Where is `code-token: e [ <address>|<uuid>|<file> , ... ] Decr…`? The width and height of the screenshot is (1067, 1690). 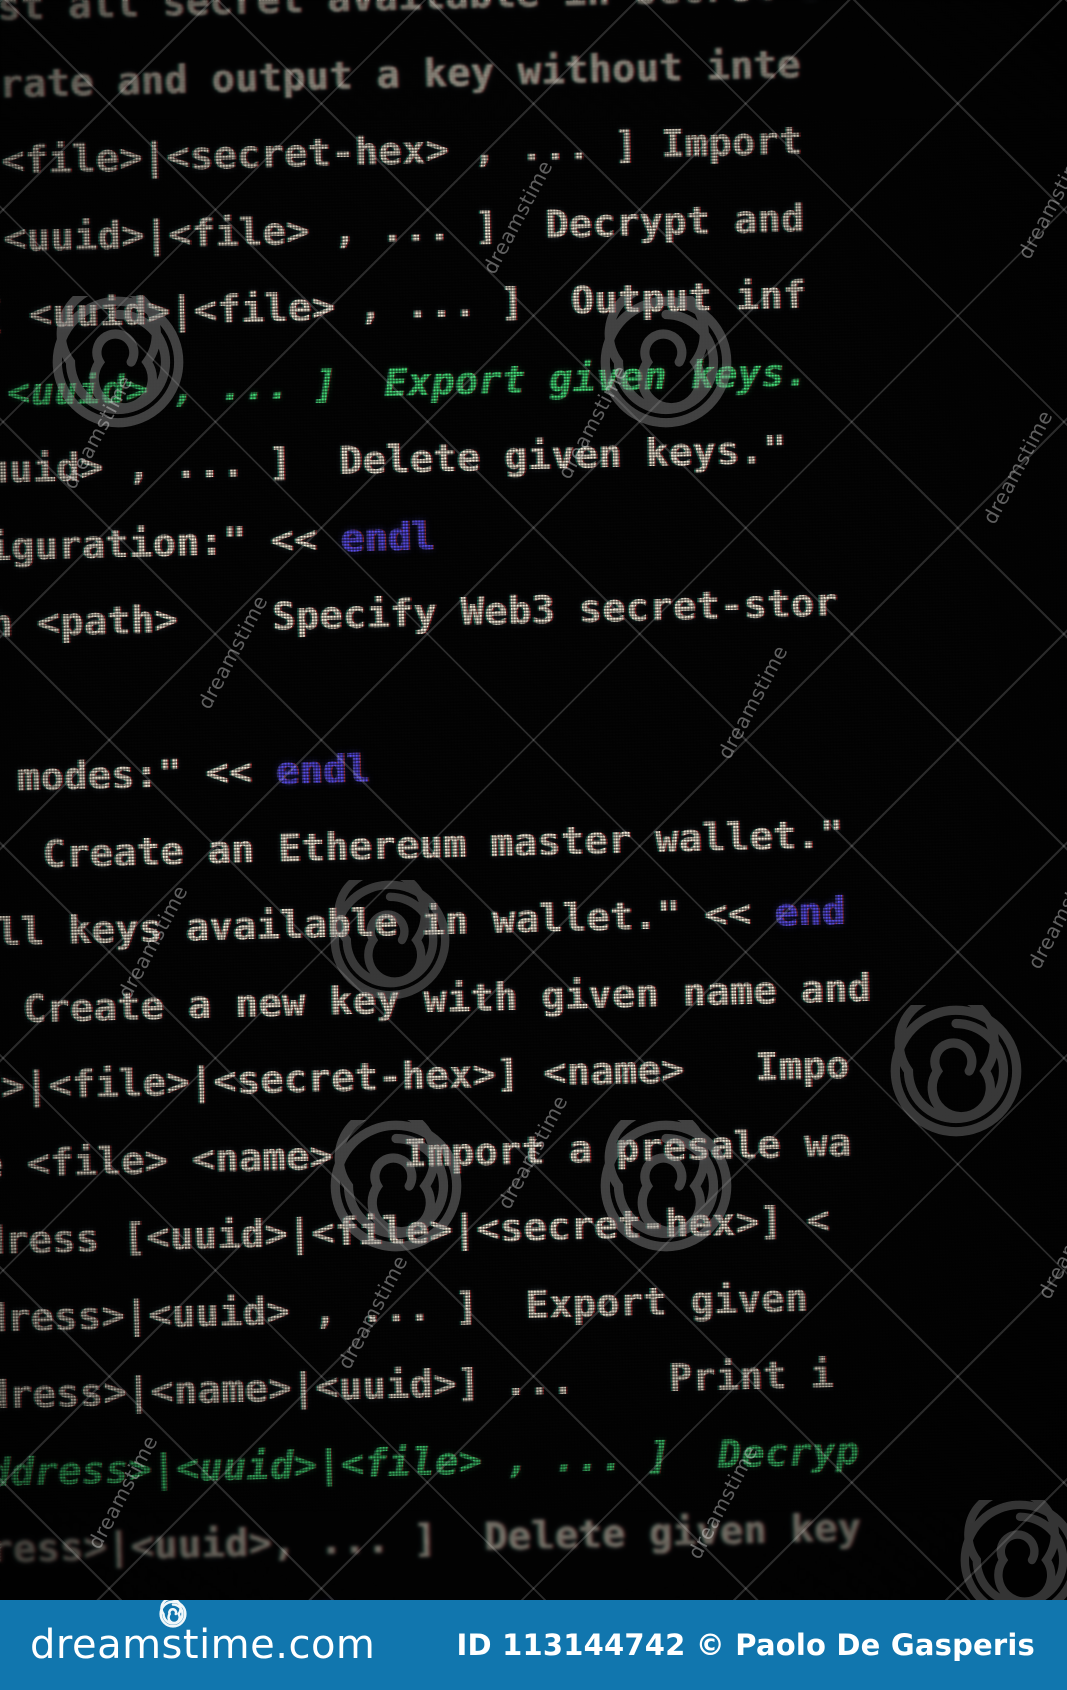
code-token: e [ <address>|<uuid>|<file> , ... ] Decr… is located at coordinates (430, 1462).